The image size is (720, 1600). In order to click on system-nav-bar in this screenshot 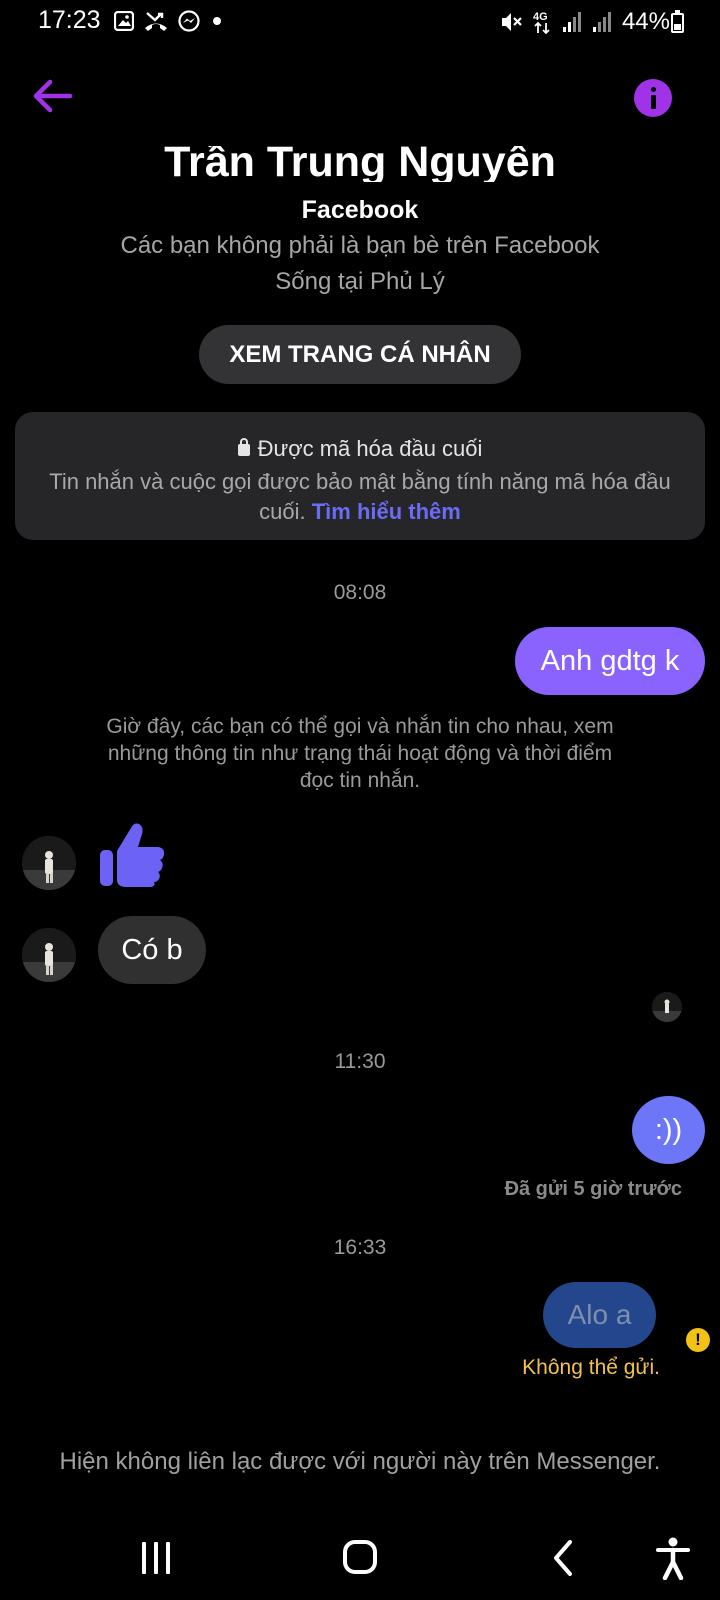, I will do `click(360, 1560)`.